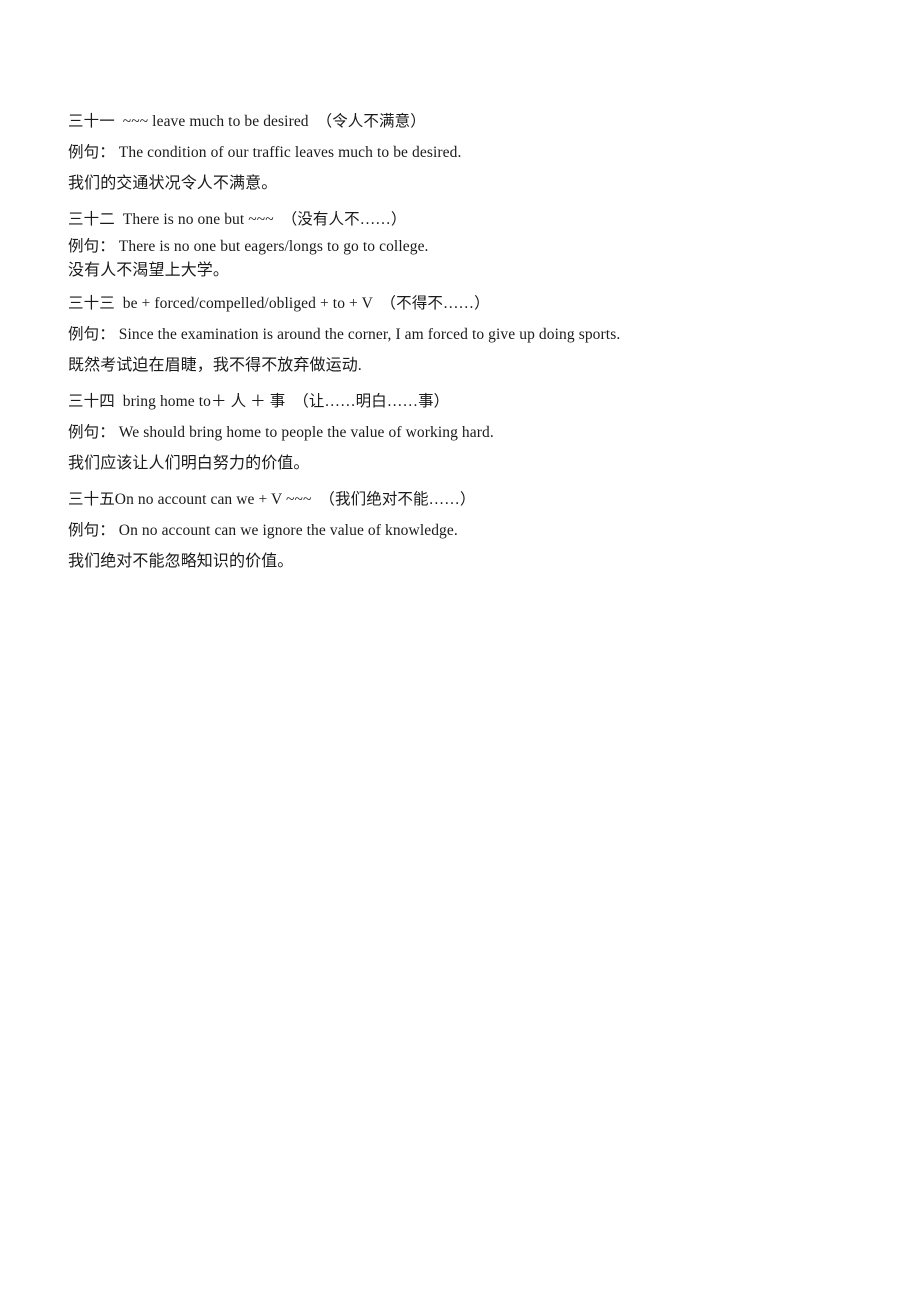  Describe the element at coordinates (189, 463) in the screenshot. I see `entry-translation: 我们应该让人们明白努力的价值。` at that location.